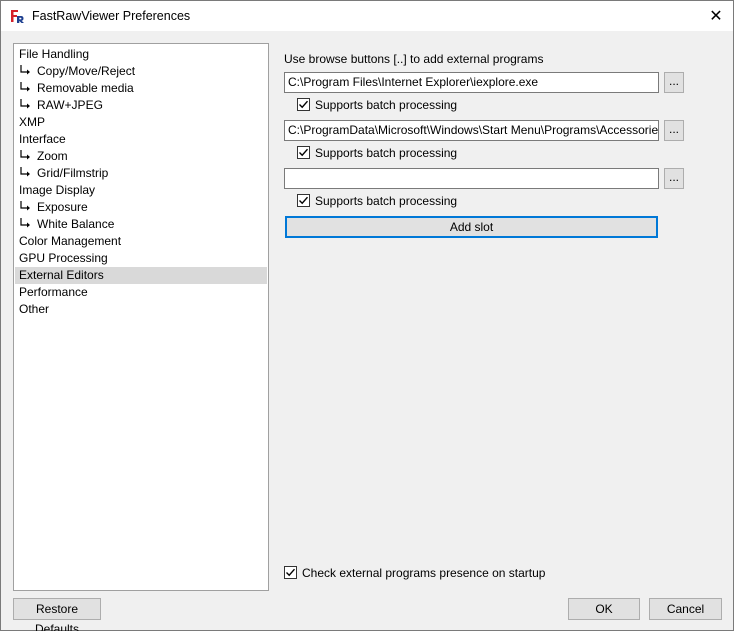 This screenshot has width=734, height=631. I want to click on nav-item: Color Management, so click(141, 241).